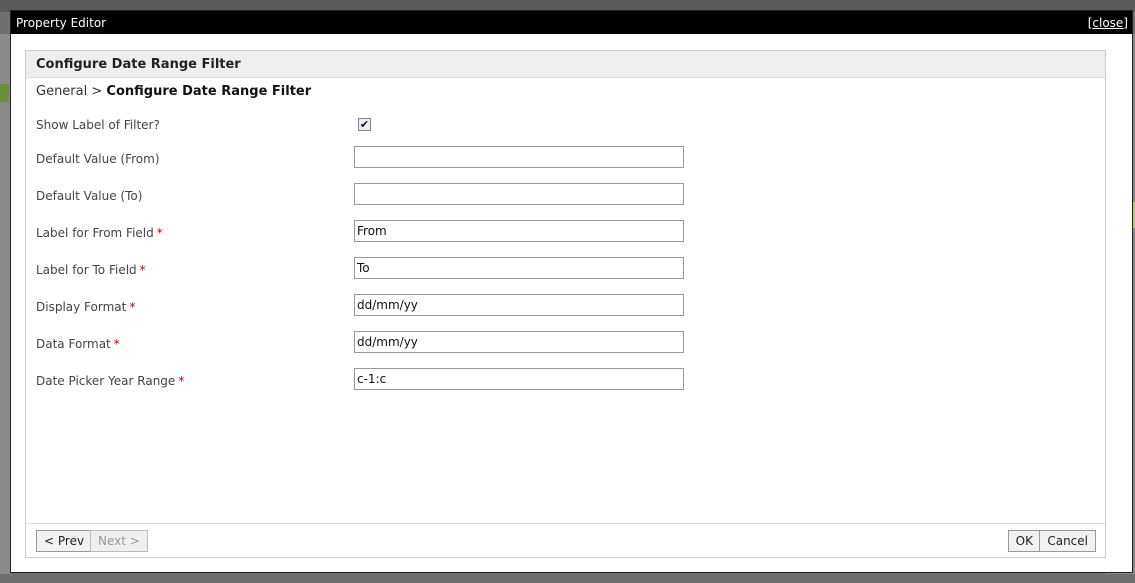 The image size is (1135, 583). Describe the element at coordinates (98, 125) in the screenshot. I see `field-label-show-label: Show Label of Filter?` at that location.